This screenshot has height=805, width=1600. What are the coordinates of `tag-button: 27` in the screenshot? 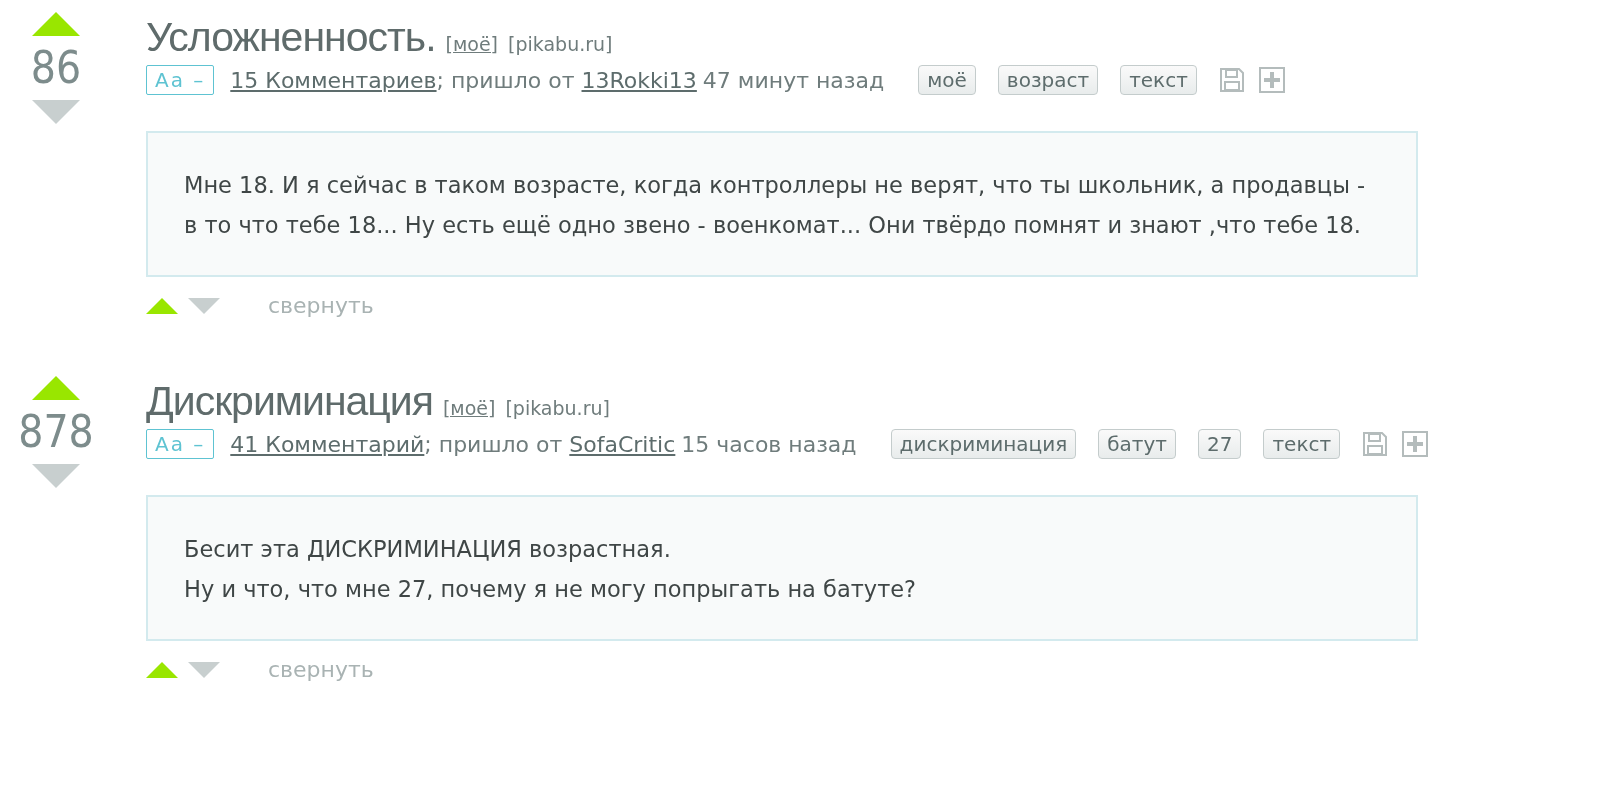 It's located at (1219, 444).